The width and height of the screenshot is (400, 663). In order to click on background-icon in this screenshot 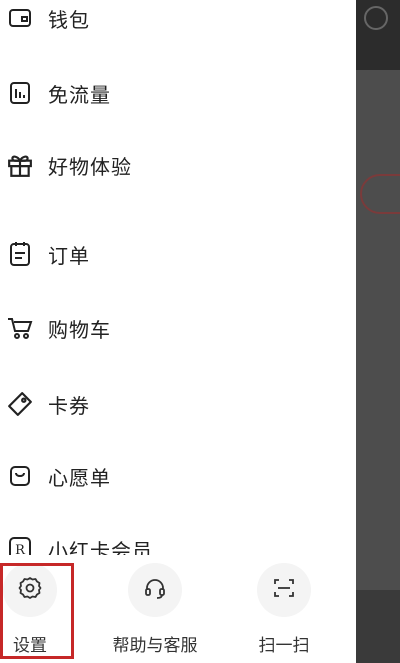, I will do `click(376, 18)`.